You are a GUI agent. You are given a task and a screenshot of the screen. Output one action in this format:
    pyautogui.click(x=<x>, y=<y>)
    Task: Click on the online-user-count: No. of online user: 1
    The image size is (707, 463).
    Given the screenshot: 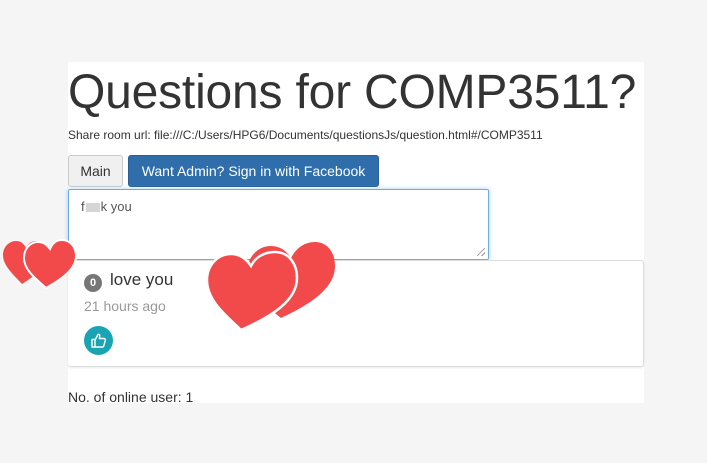 What is the action you would take?
    pyautogui.click(x=131, y=397)
    